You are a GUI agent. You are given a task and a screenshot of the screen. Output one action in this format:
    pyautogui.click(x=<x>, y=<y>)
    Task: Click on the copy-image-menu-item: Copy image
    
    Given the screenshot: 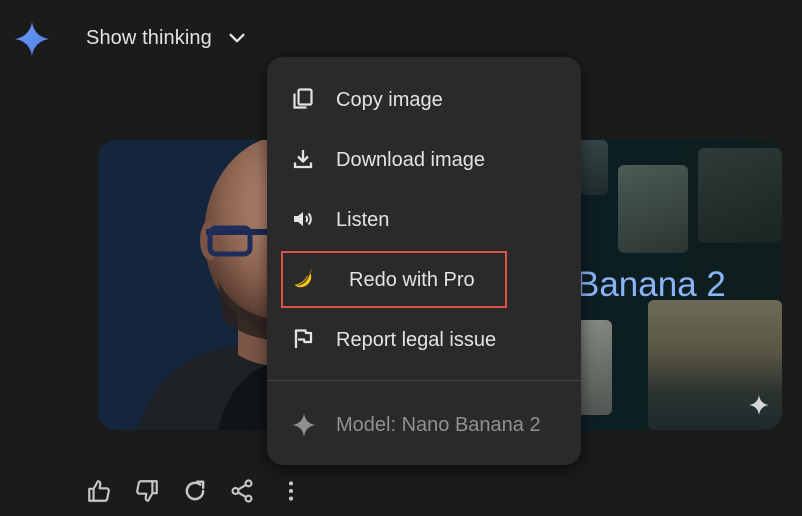 What is the action you would take?
    pyautogui.click(x=424, y=99)
    